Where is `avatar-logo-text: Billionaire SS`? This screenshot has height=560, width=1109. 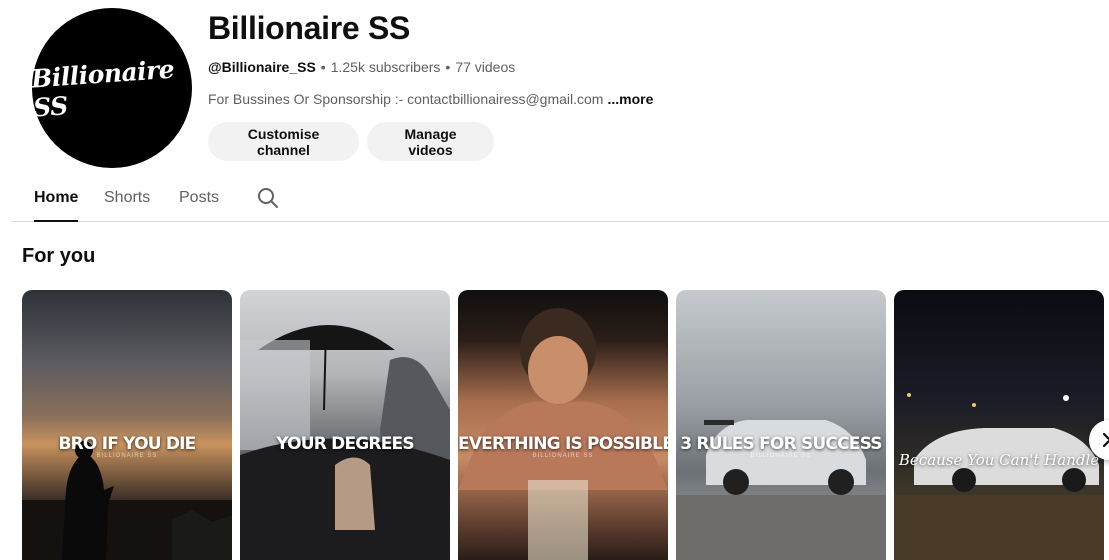
avatar-logo-text: Billionaire SS is located at coordinates (103, 88).